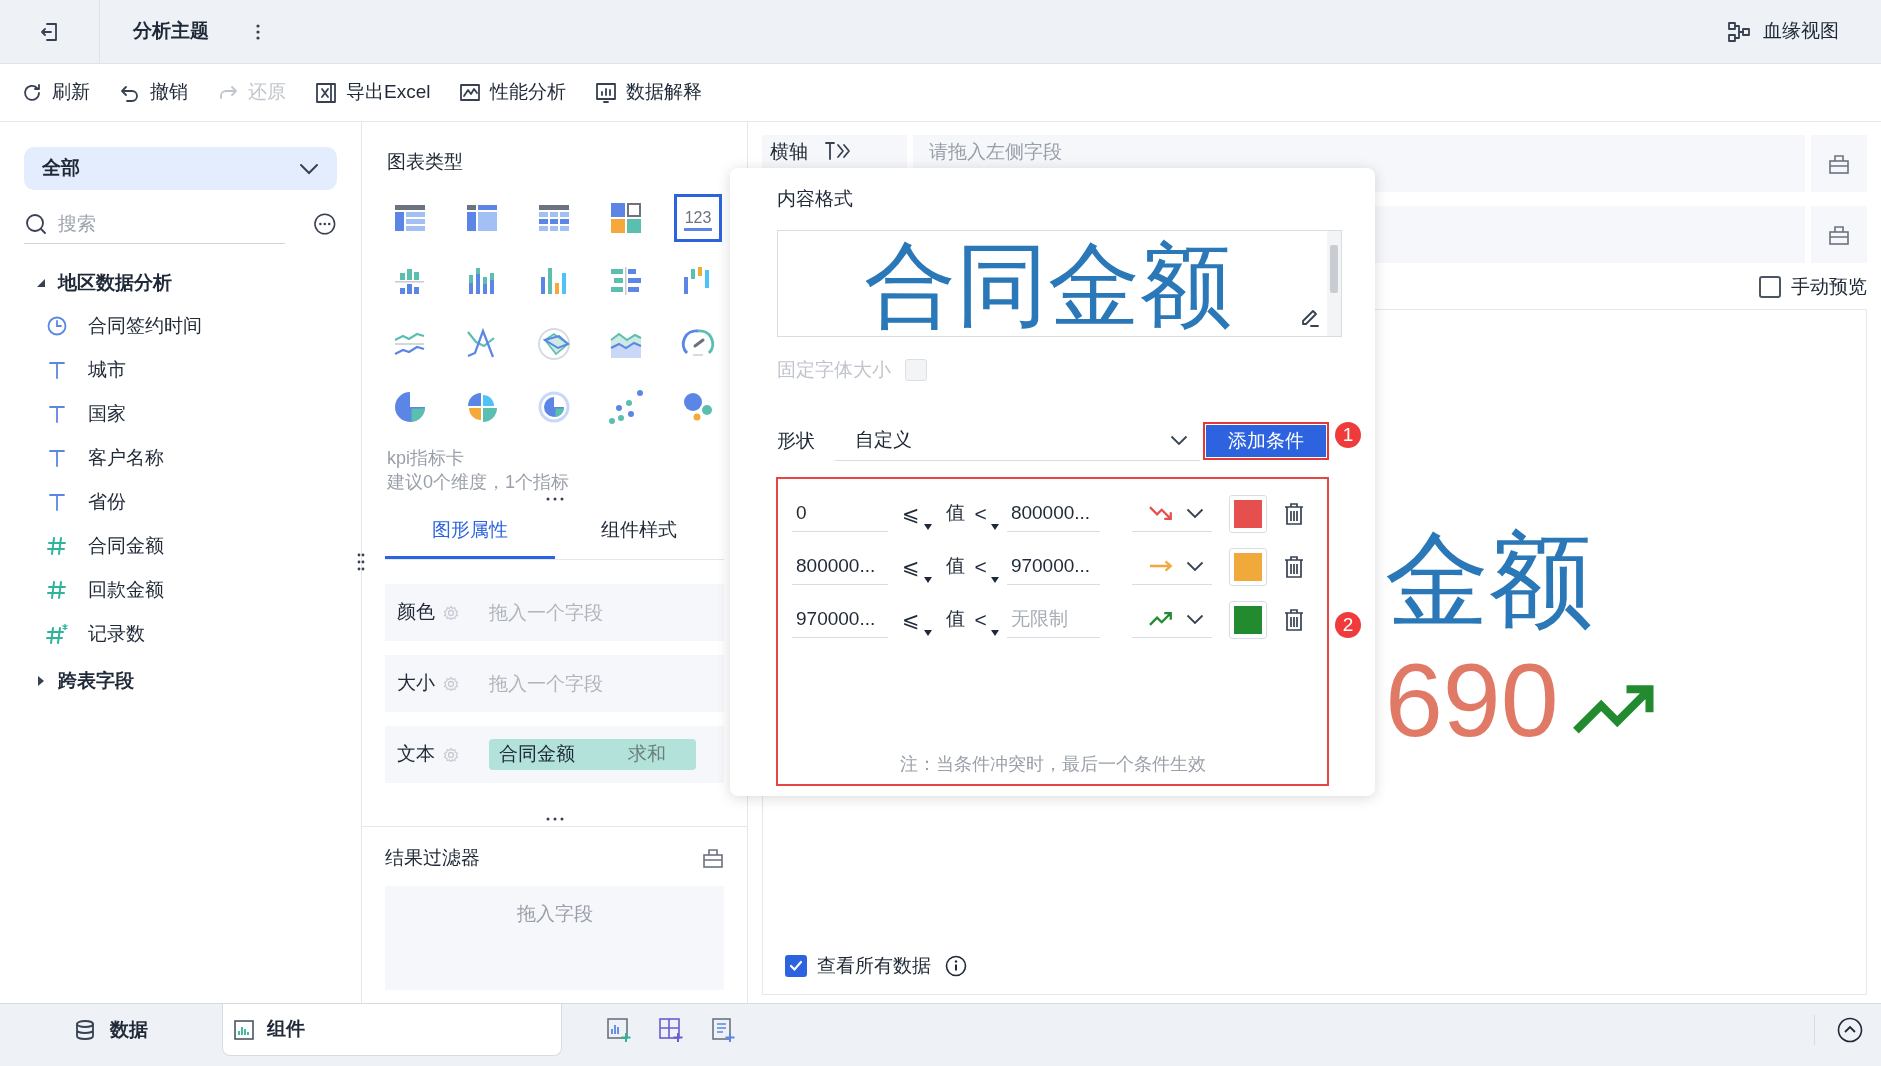  Describe the element at coordinates (180, 168) in the screenshot. I see `filter-select: 全部` at that location.